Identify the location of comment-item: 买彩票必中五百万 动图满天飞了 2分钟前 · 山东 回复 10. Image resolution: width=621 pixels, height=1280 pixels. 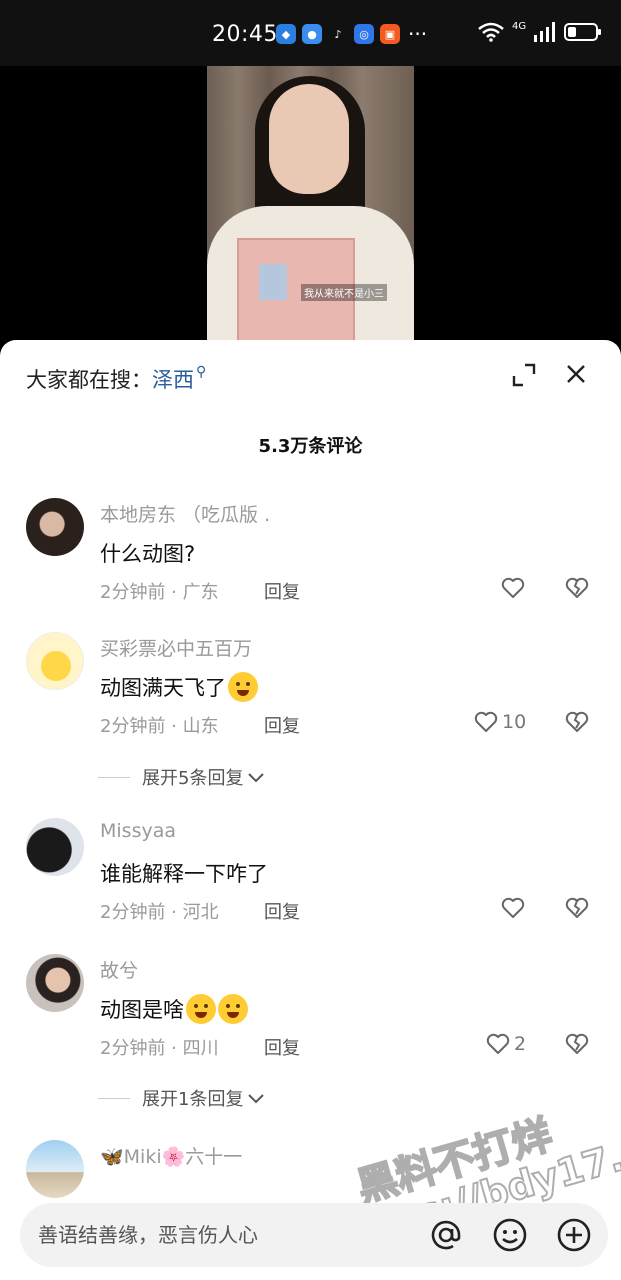
(310, 692).